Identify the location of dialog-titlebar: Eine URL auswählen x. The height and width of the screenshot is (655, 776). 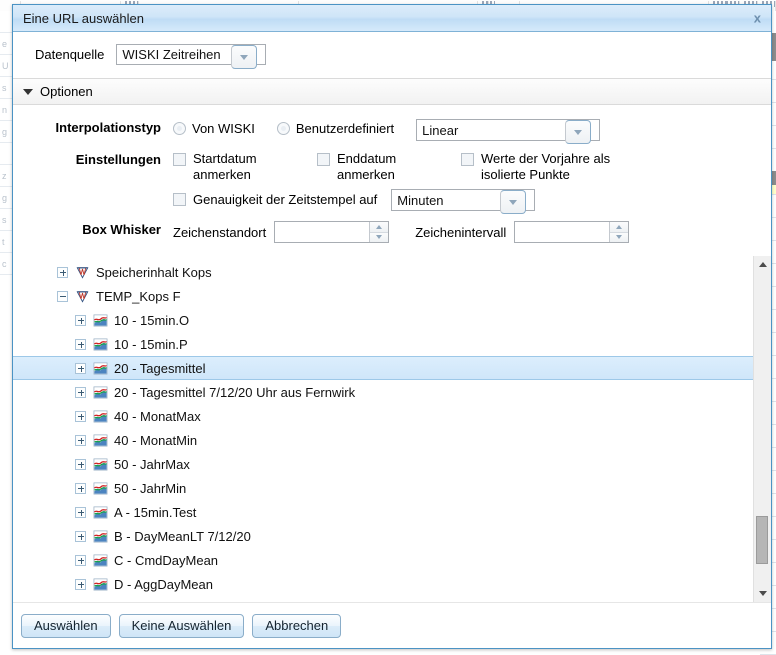
(392, 18).